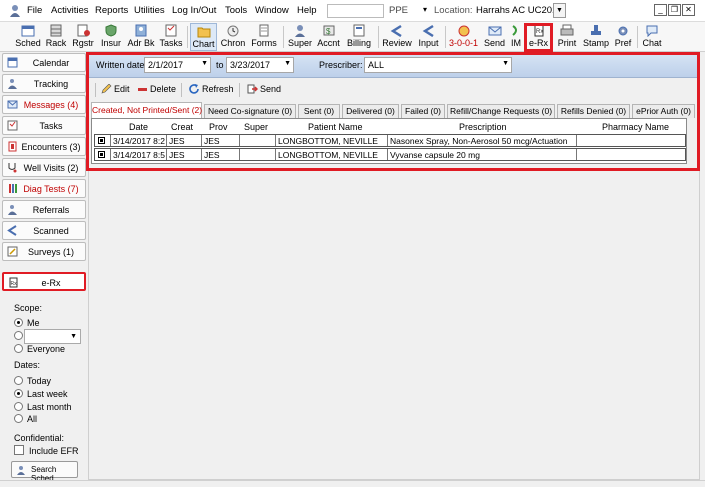 This screenshot has height=487, width=705. Describe the element at coordinates (44, 146) in the screenshot. I see `sidebar-item-encounters: Encounters (3)` at that location.